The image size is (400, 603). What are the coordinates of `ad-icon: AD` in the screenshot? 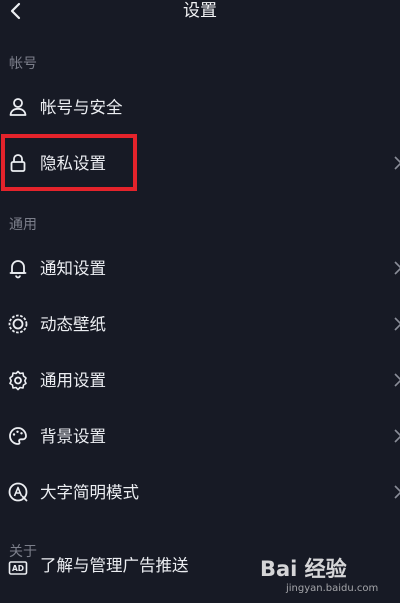 It's located at (18, 568).